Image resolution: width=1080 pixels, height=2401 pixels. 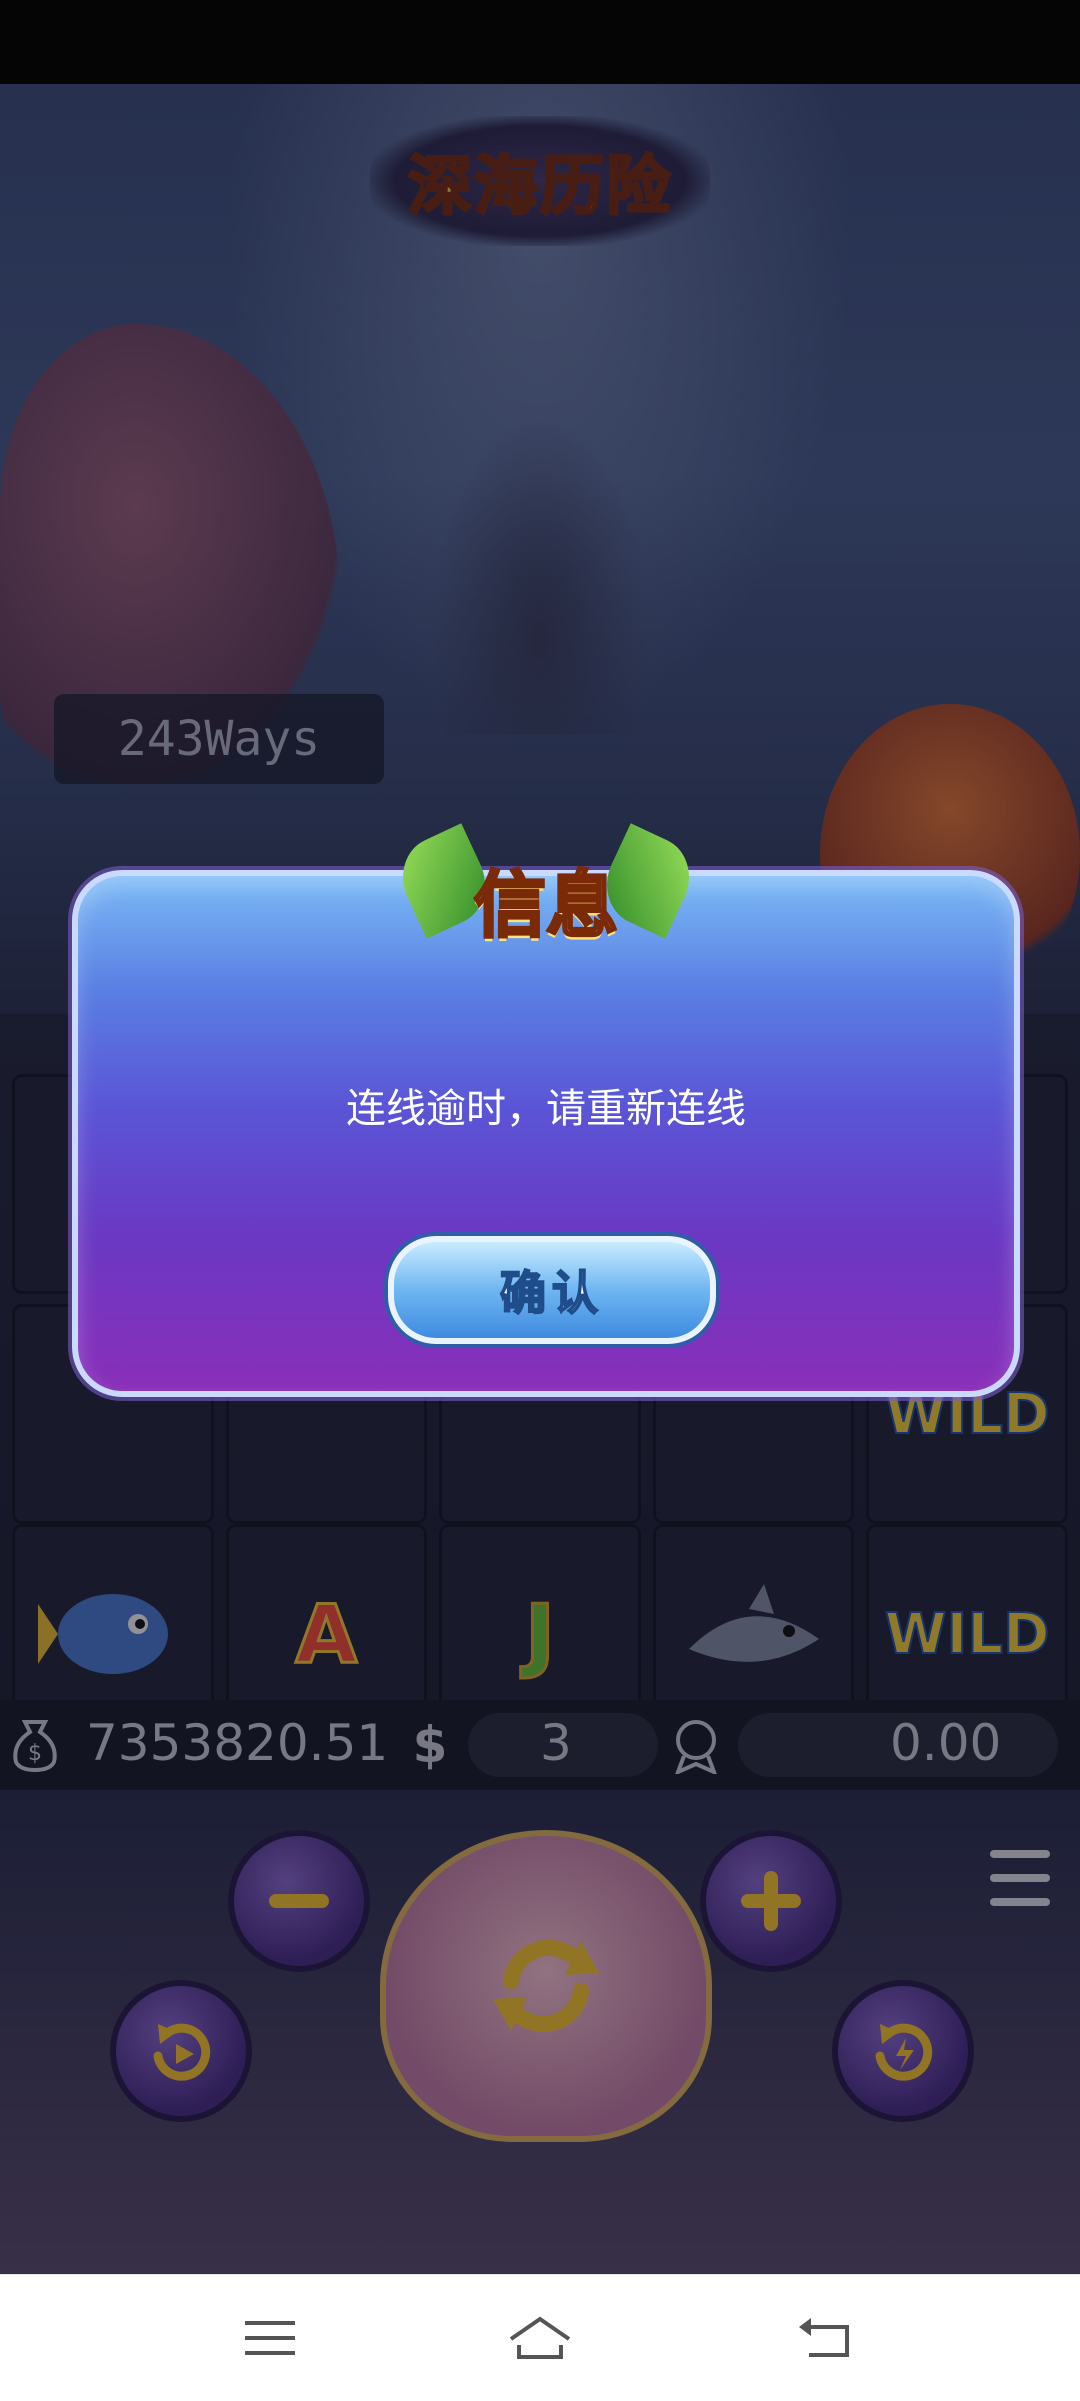 I want to click on home-icon, so click(x=540, y=2338).